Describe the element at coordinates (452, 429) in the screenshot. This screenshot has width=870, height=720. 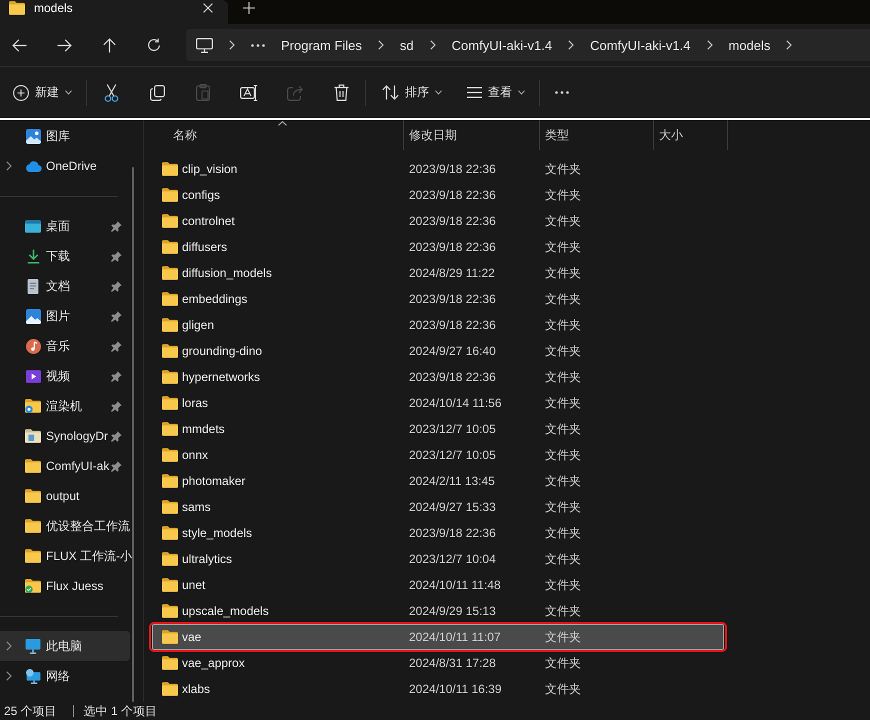
I see `modified-date: 2023/12/7 10:05` at that location.